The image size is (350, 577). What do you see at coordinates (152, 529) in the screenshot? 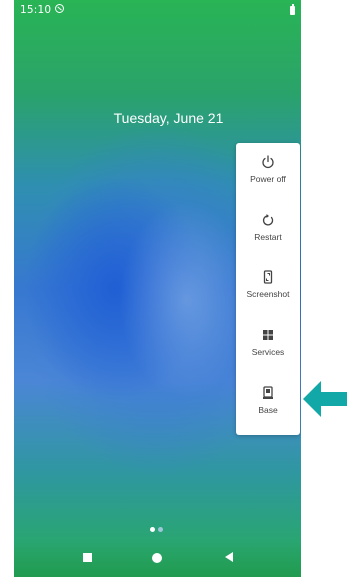
I see `page-dot-active` at bounding box center [152, 529].